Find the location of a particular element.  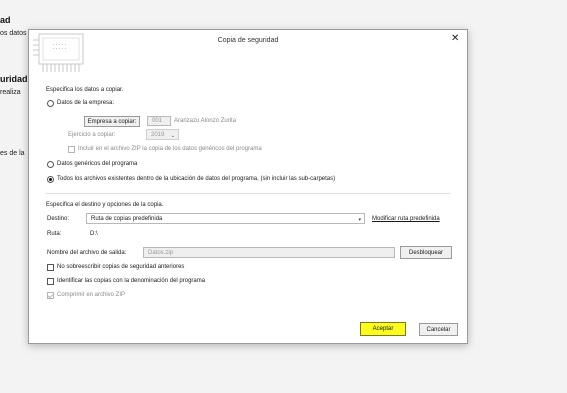

company-code-field: 001 is located at coordinates (159, 121).